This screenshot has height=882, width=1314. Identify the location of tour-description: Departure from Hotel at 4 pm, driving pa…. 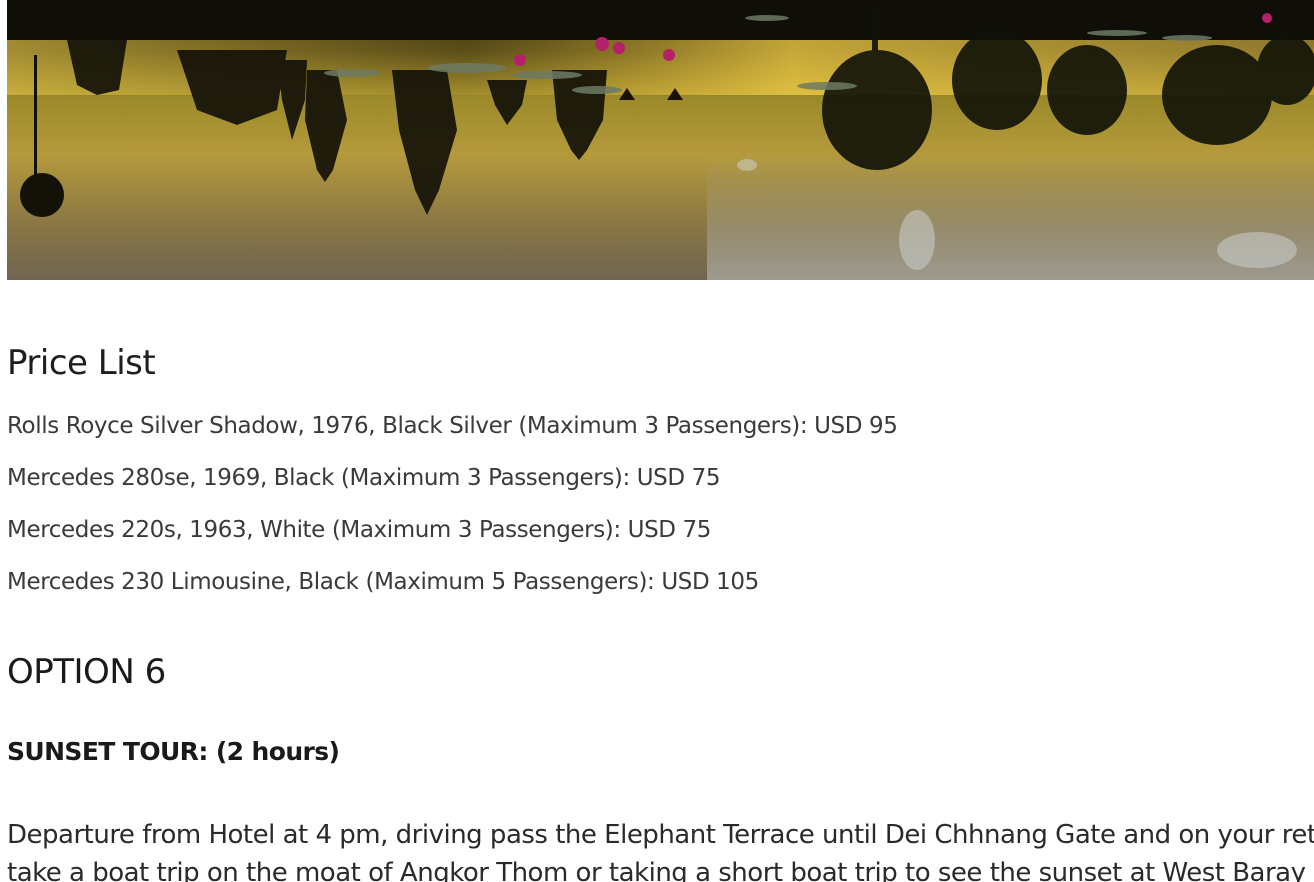
(660, 849).